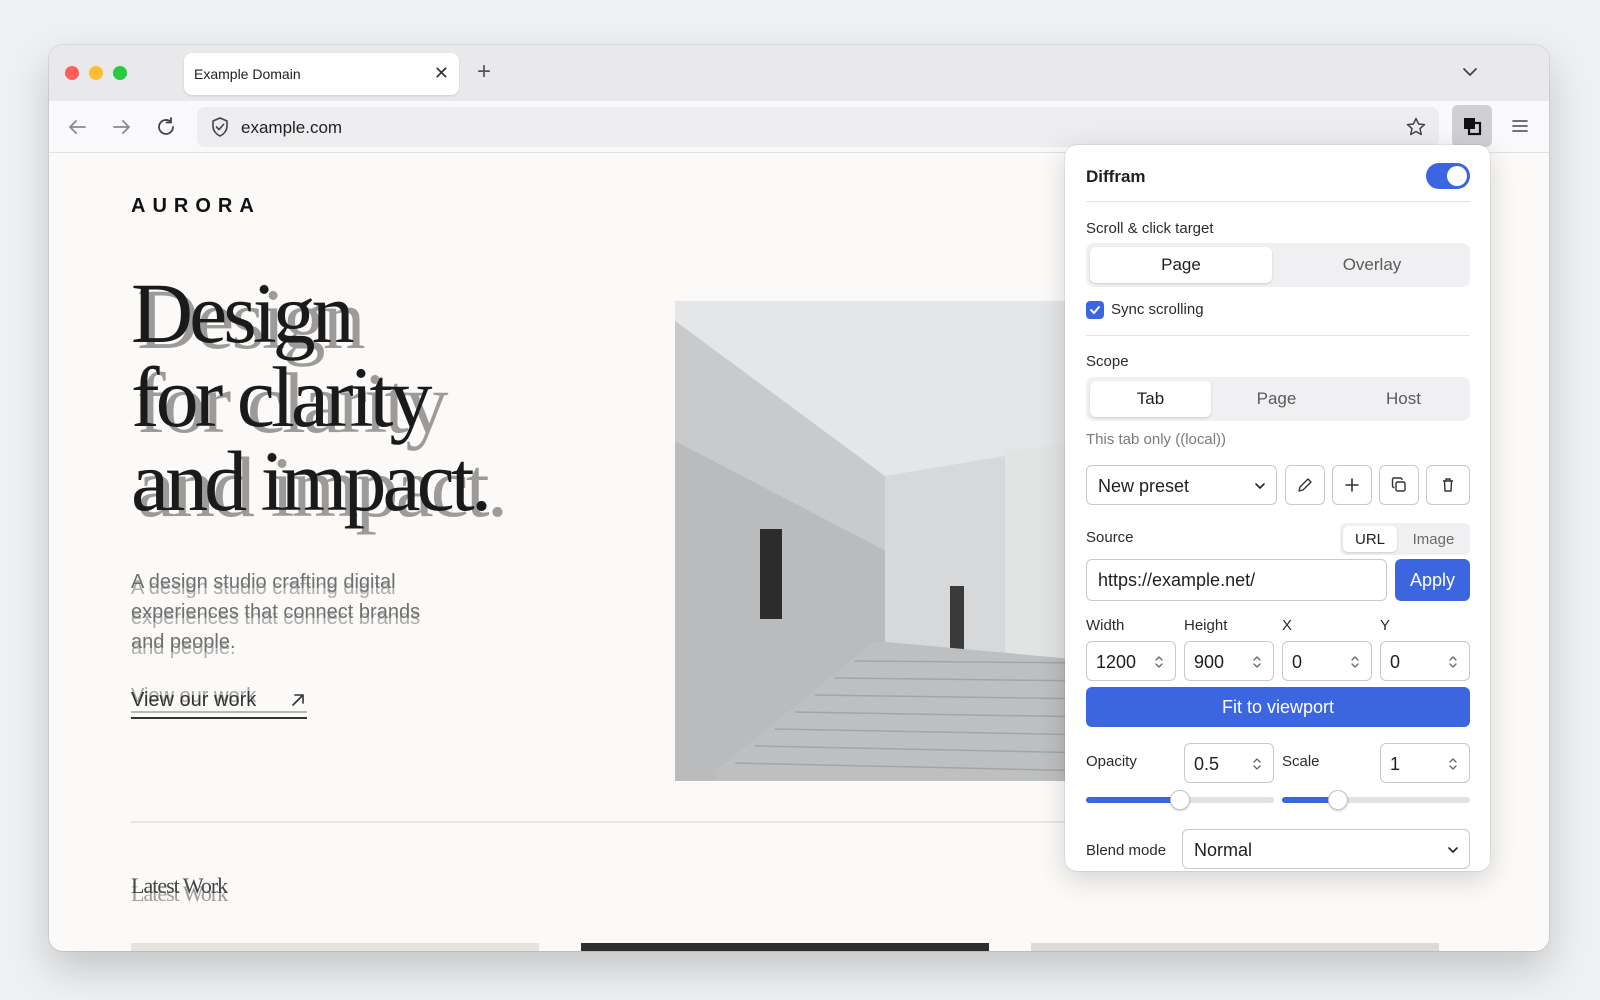  I want to click on scale-label: Scale, so click(1301, 761).